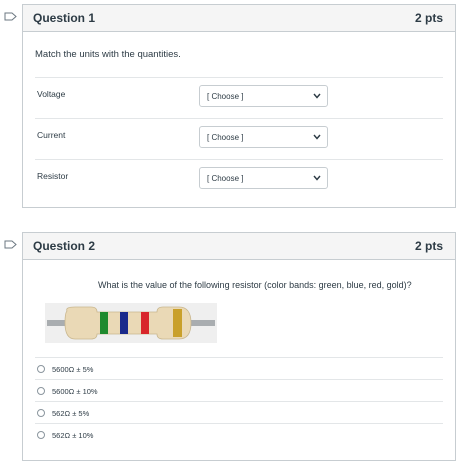 This screenshot has height=474, width=474. I want to click on answer-select-voltage: [ Choose ], so click(263, 96).